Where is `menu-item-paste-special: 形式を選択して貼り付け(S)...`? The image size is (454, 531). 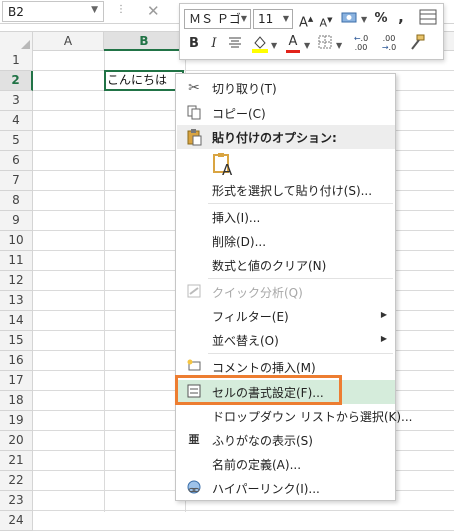 menu-item-paste-special: 形式を選択して貼り付け(S)... is located at coordinates (286, 190).